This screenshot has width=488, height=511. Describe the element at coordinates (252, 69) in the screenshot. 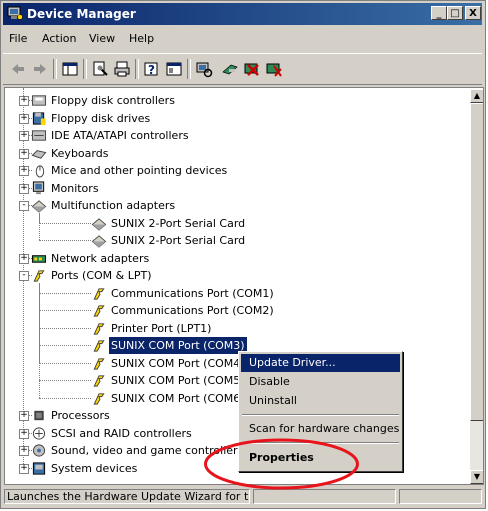

I see `uninstall-icon` at that location.